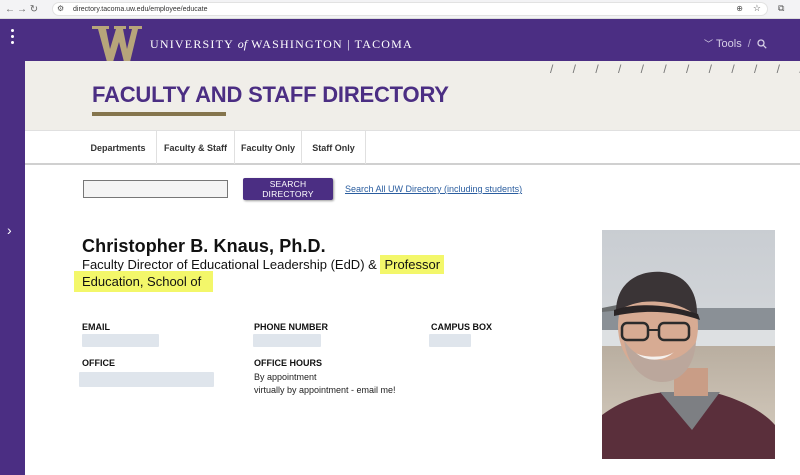  Describe the element at coordinates (242, 44) in the screenshot. I see `wordmark-of: of` at that location.